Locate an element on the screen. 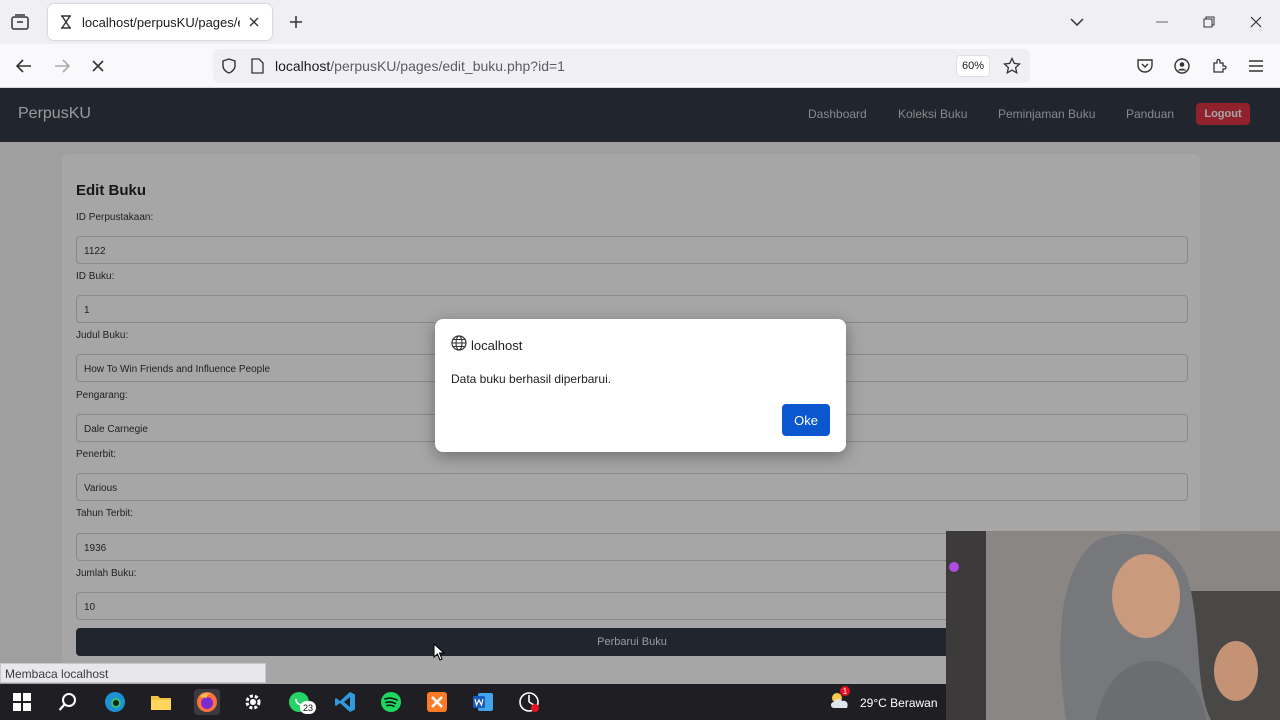  stop-loading-icon is located at coordinates (98, 66).